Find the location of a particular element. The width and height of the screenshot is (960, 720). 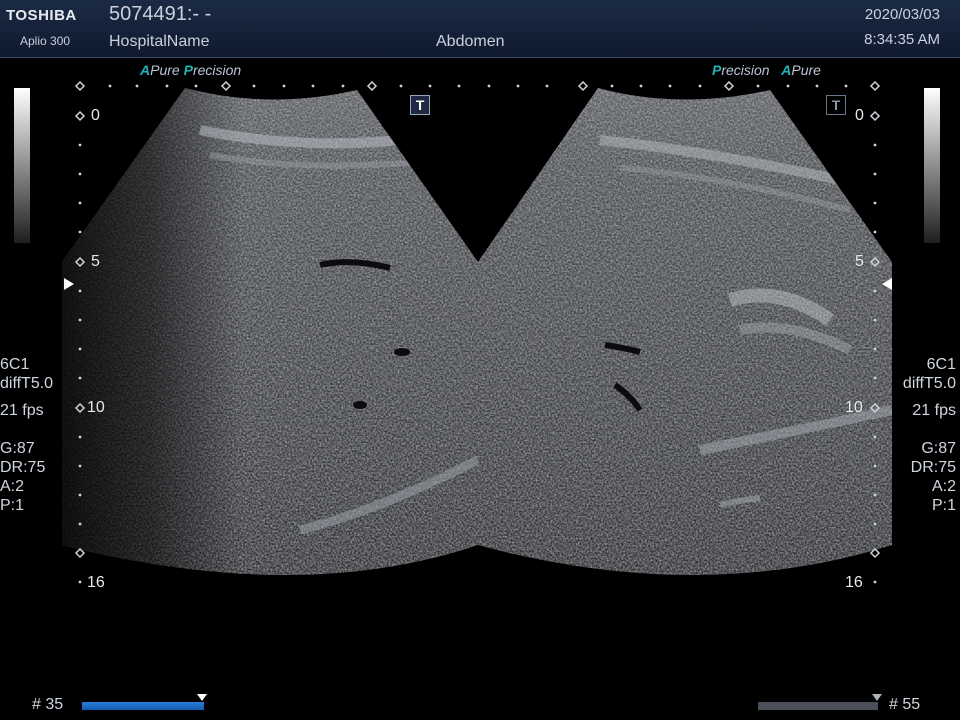

right-a: A:2 is located at coordinates (943, 486).